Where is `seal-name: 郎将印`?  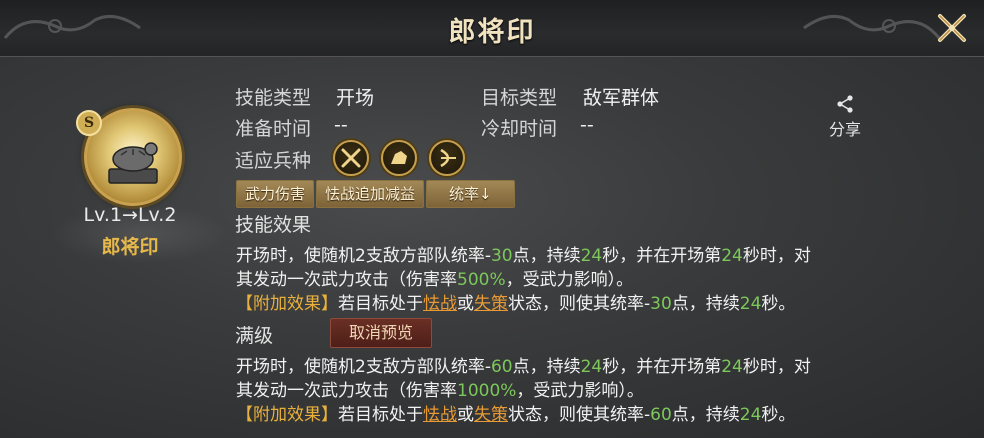 seal-name: 郎将印 is located at coordinates (130, 247).